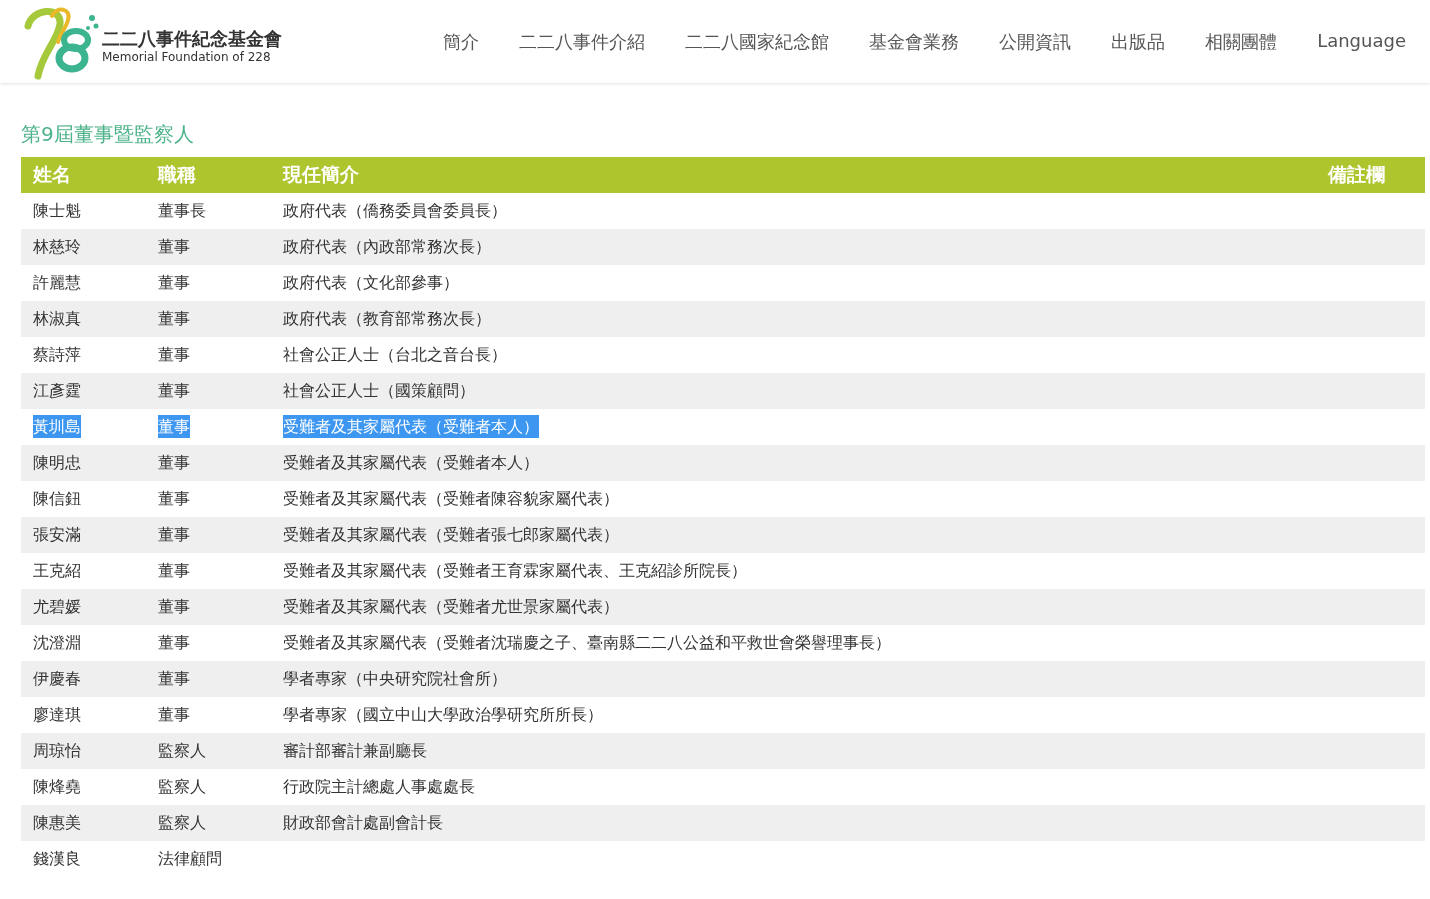 The image size is (1430, 899). What do you see at coordinates (57, 210) in the screenshot?
I see `table-cell-text: 陳士魁` at bounding box center [57, 210].